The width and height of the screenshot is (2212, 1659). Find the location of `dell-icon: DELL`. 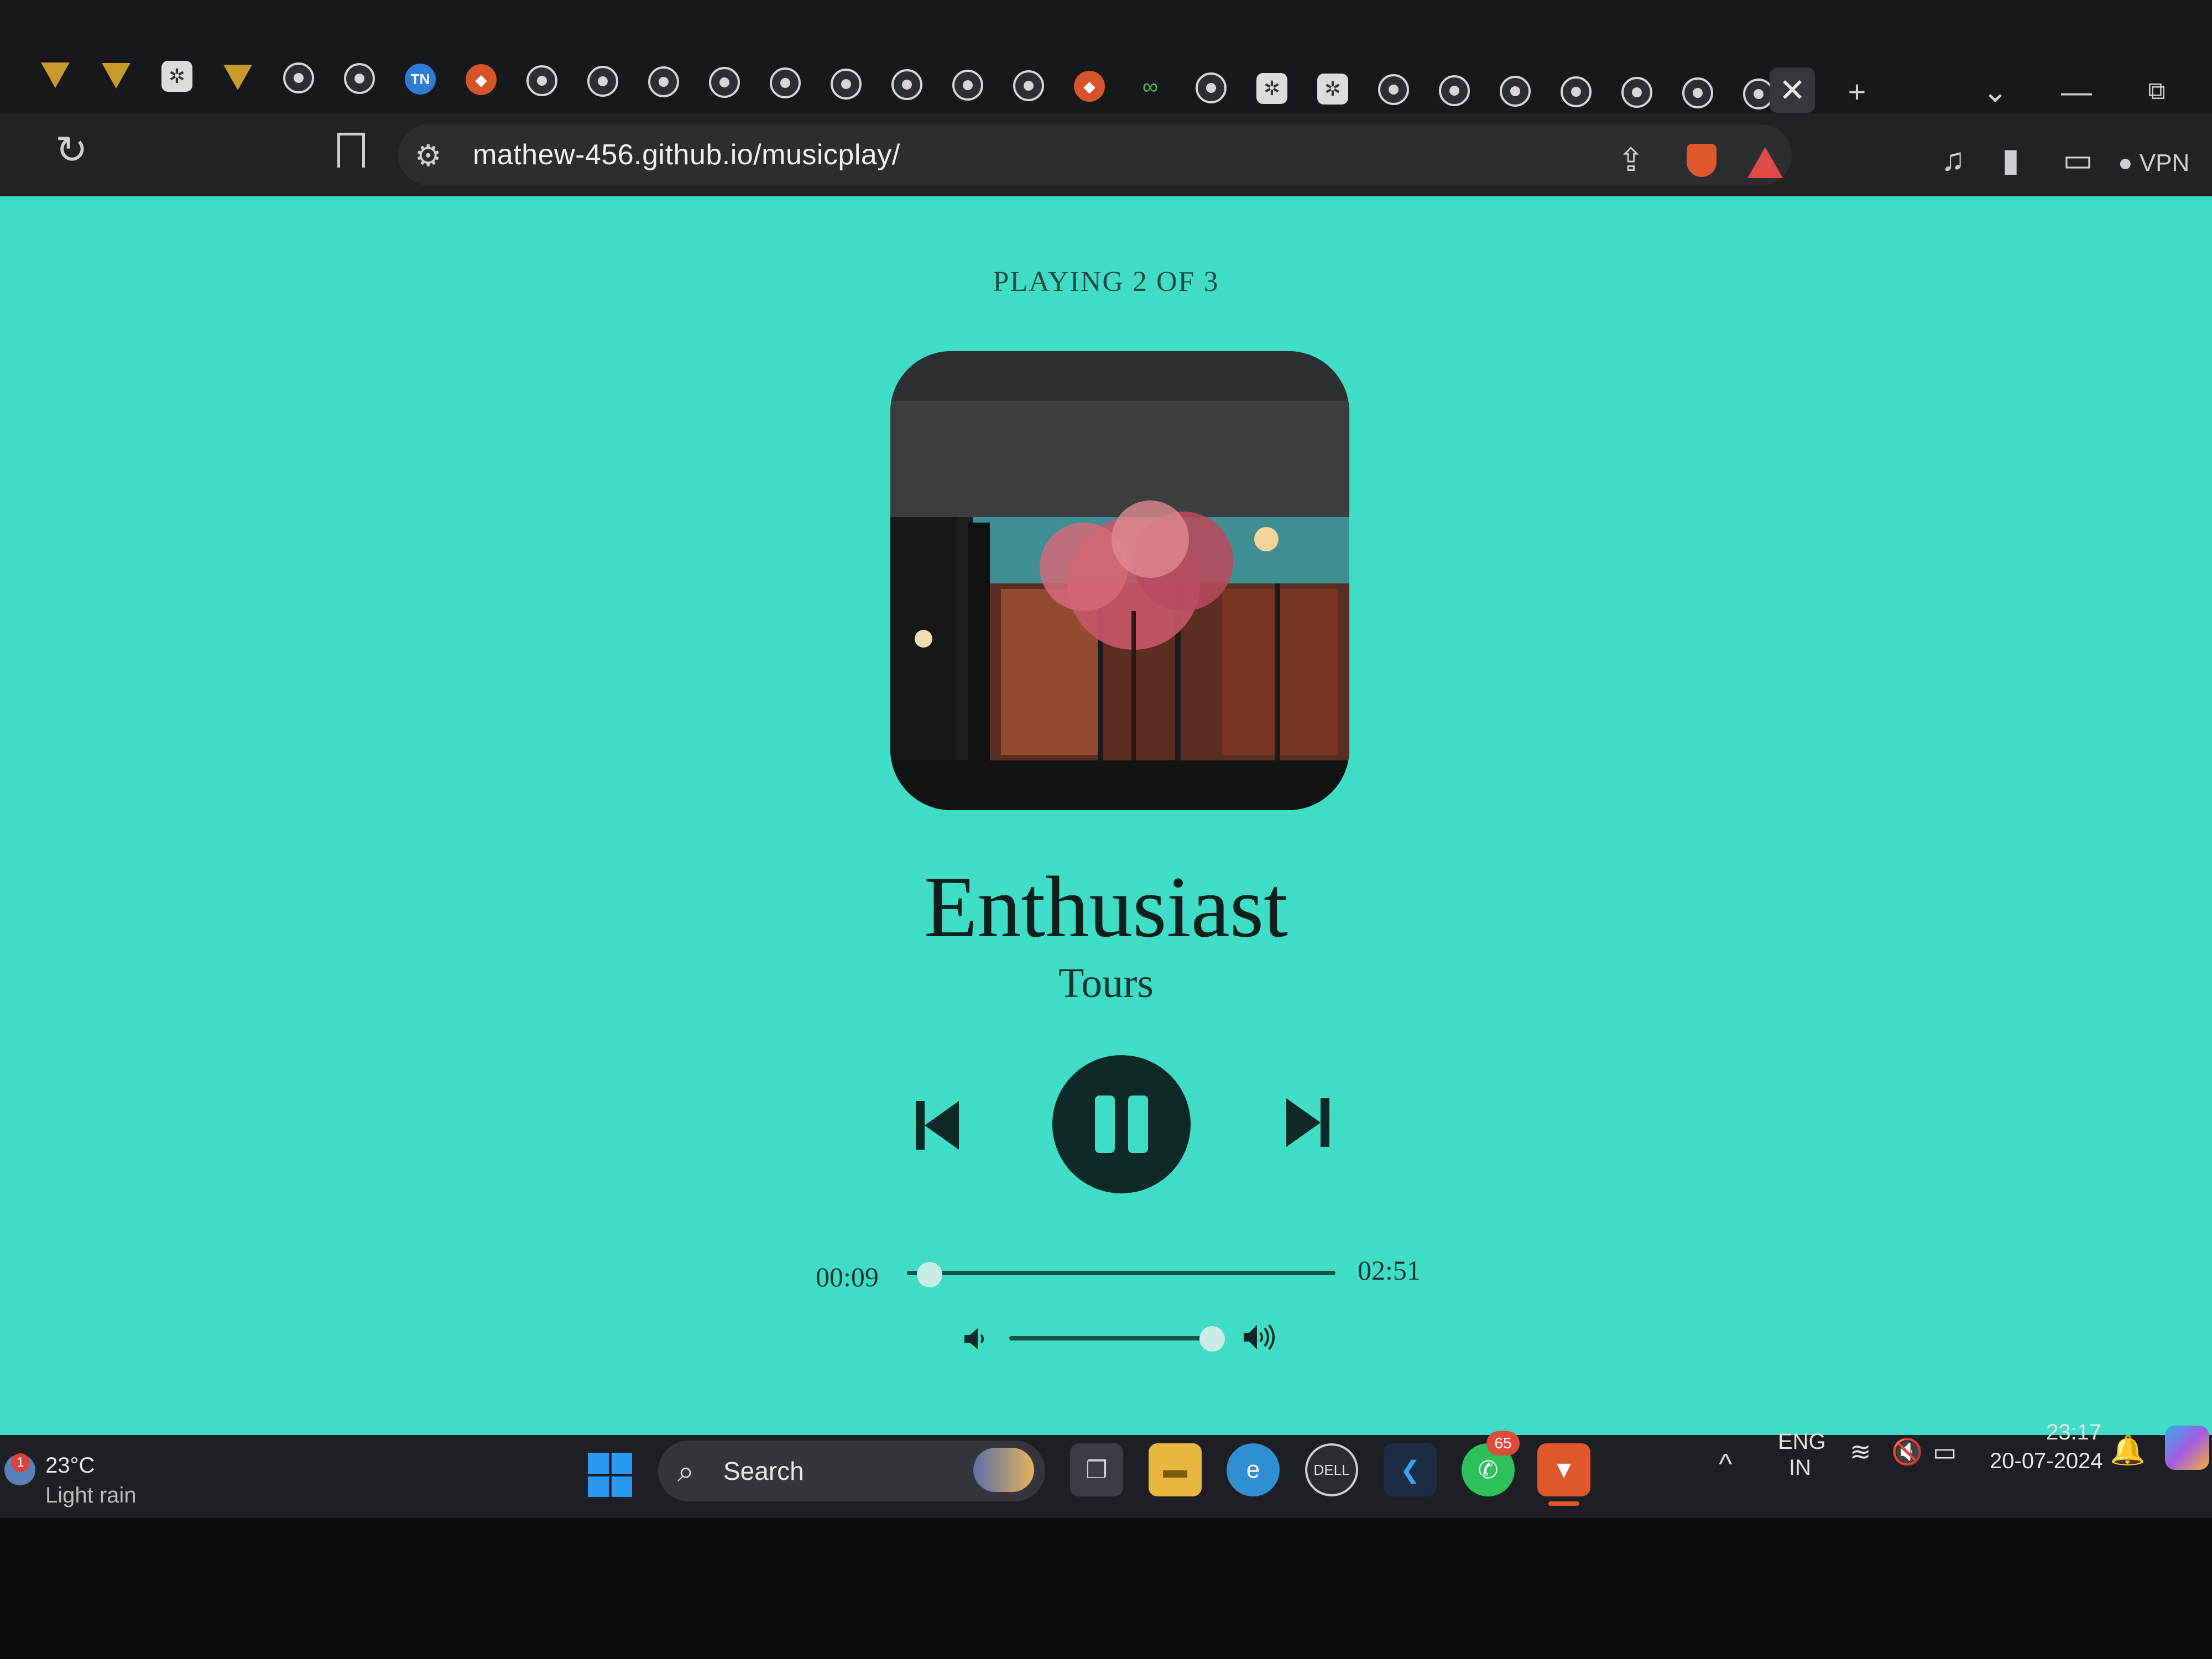

dell-icon: DELL is located at coordinates (1331, 1469).